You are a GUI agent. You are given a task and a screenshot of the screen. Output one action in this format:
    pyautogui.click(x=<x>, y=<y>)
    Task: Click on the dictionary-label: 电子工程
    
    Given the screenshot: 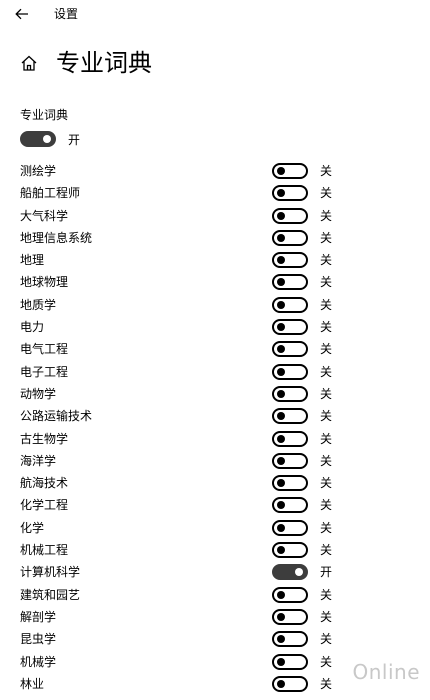 What is the action you would take?
    pyautogui.click(x=44, y=371)
    